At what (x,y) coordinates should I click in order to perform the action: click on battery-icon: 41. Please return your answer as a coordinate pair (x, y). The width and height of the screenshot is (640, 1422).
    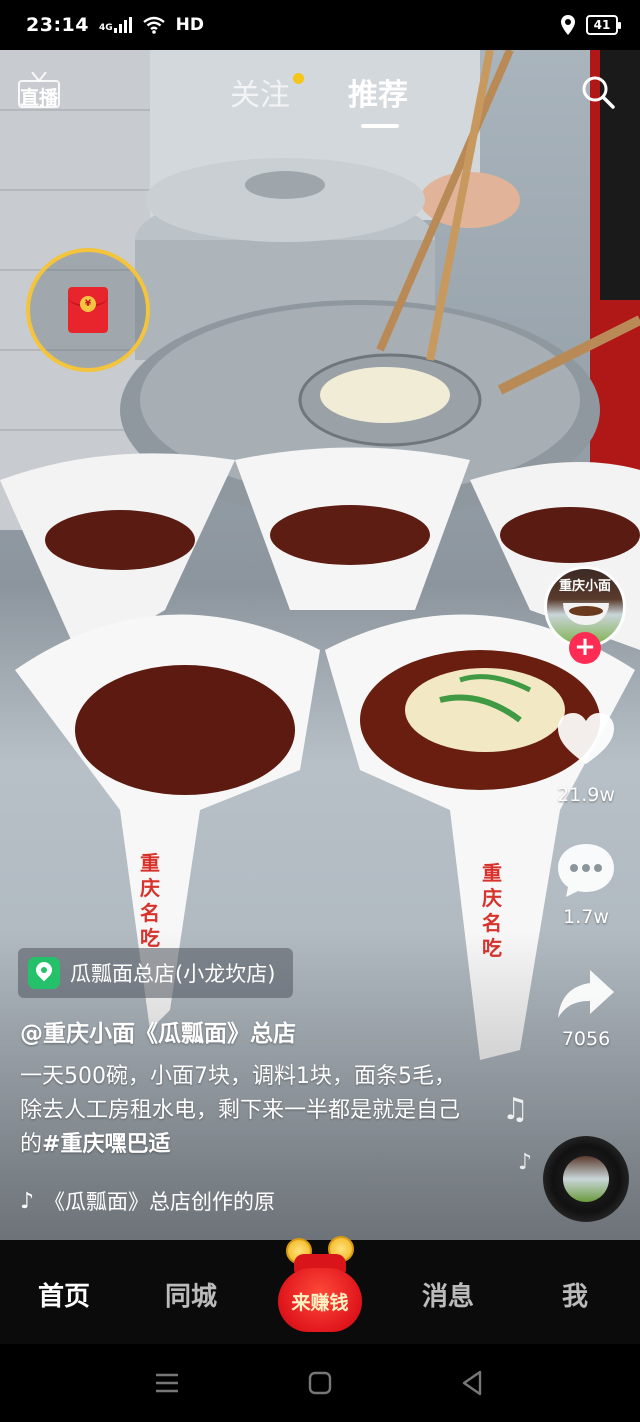
    Looking at the image, I should click on (603, 25).